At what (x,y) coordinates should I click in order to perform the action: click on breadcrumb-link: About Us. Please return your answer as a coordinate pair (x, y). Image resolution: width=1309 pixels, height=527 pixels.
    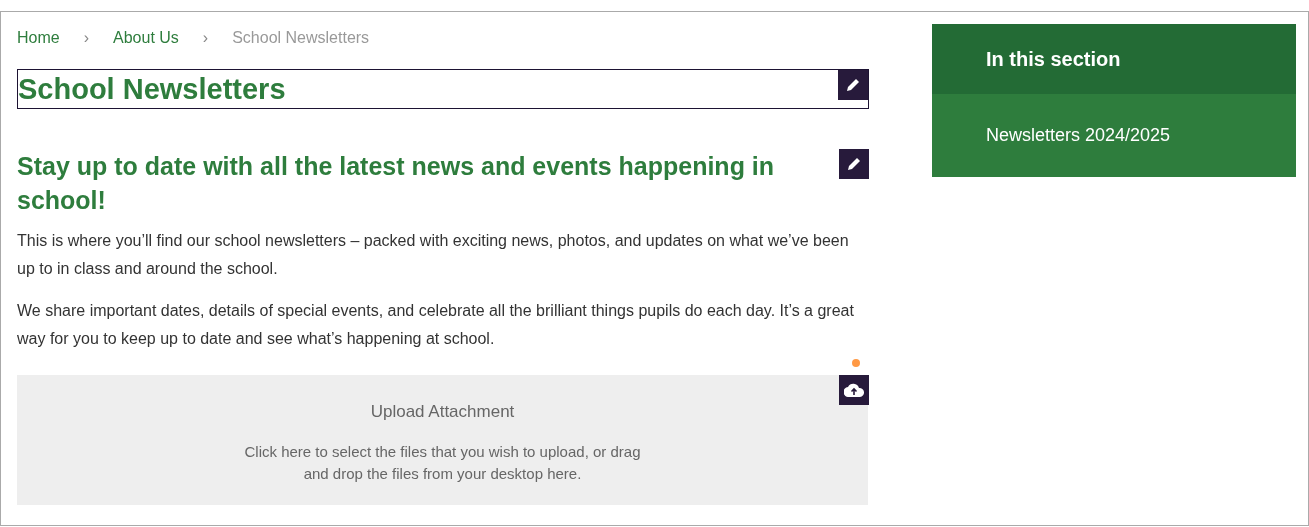
    Looking at the image, I should click on (146, 38).